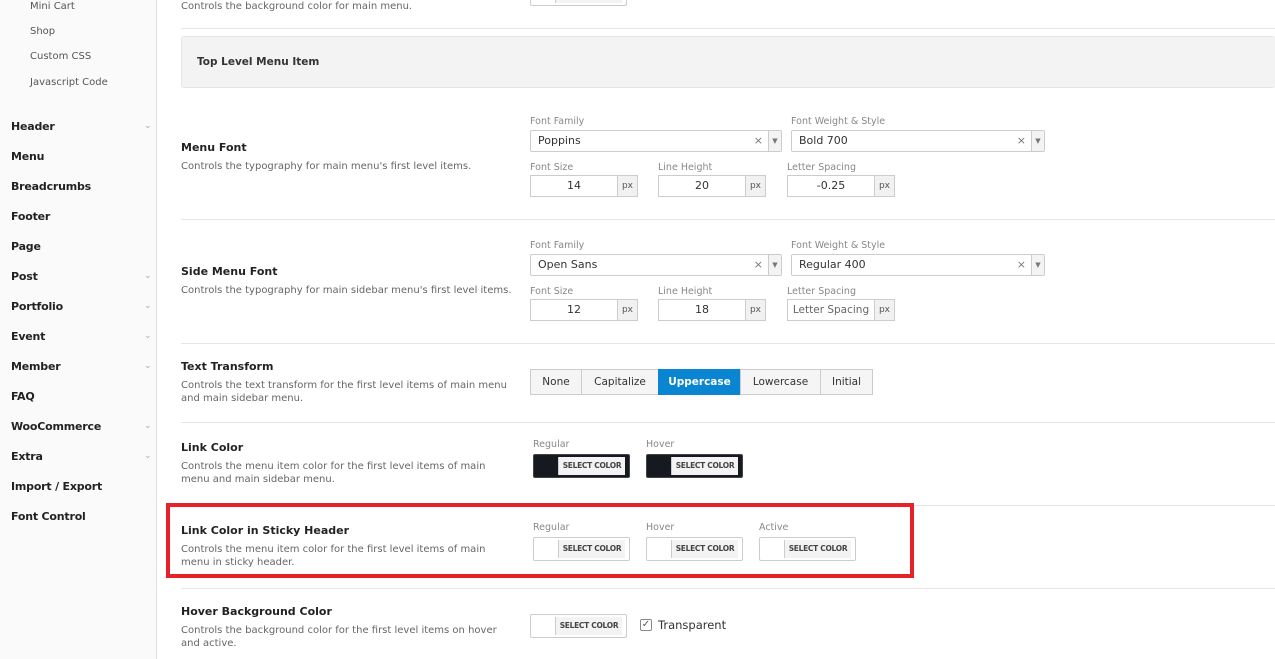  Describe the element at coordinates (831, 186) in the screenshot. I see `menu-letter-spacing-input: -0.25` at that location.